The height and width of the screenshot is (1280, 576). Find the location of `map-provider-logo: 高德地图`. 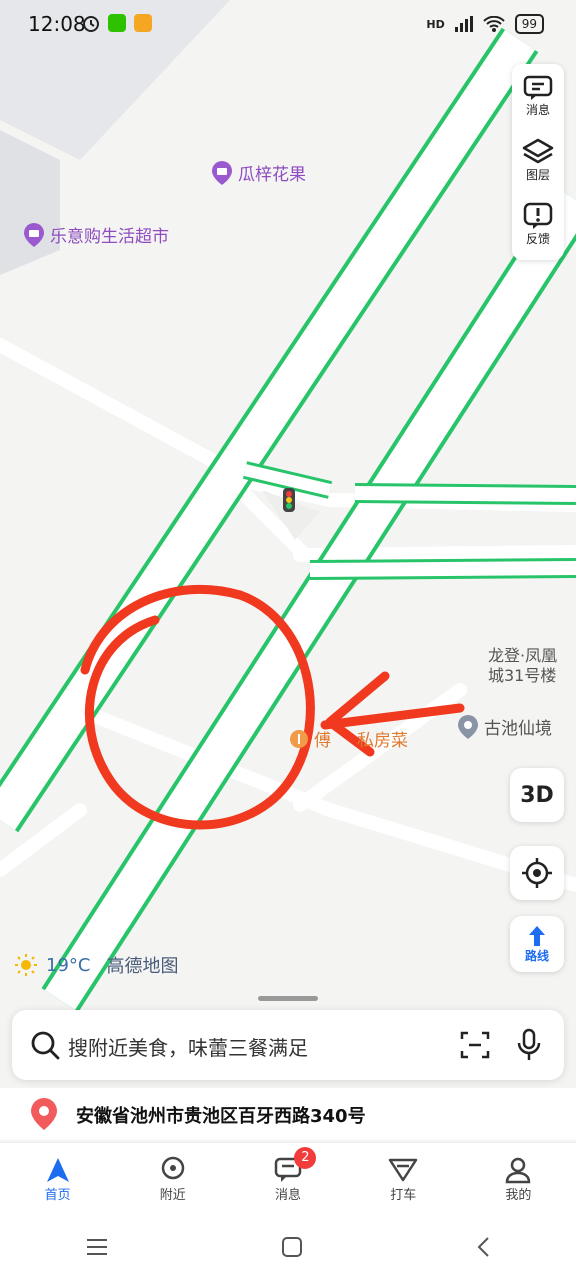

map-provider-logo: 高德地图 is located at coordinates (142, 966).